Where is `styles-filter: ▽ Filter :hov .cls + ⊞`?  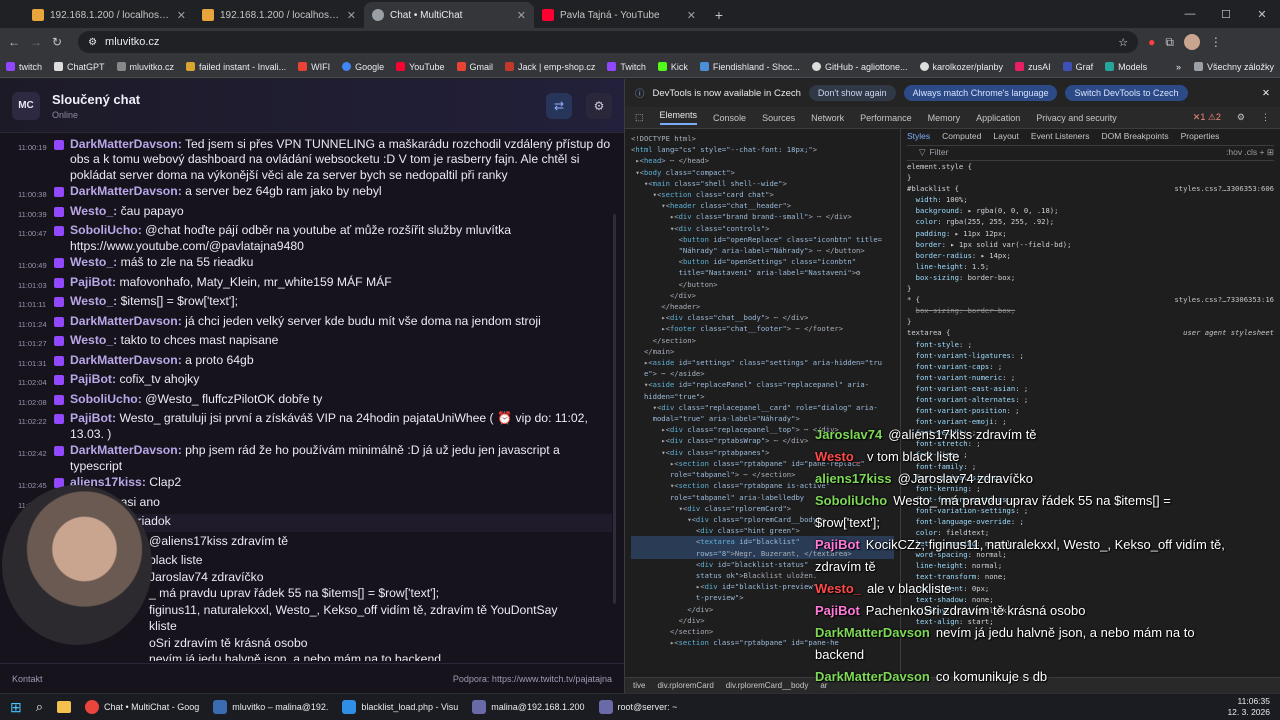
styles-filter: ▽ Filter :hov .cls + ⊞ is located at coordinates (1090, 153).